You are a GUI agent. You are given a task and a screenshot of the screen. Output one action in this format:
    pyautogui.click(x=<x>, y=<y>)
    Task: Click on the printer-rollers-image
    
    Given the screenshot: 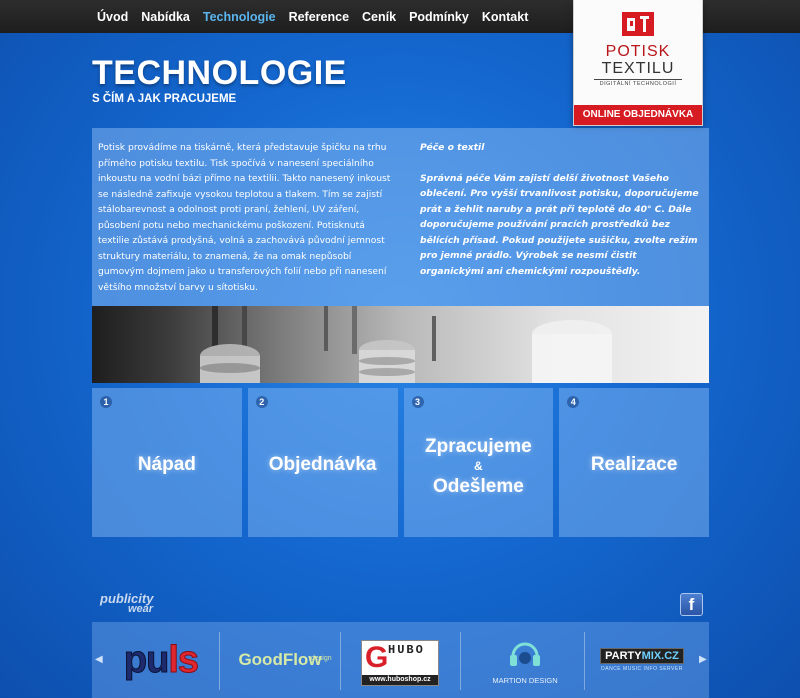 What is the action you would take?
    pyautogui.click(x=406, y=344)
    